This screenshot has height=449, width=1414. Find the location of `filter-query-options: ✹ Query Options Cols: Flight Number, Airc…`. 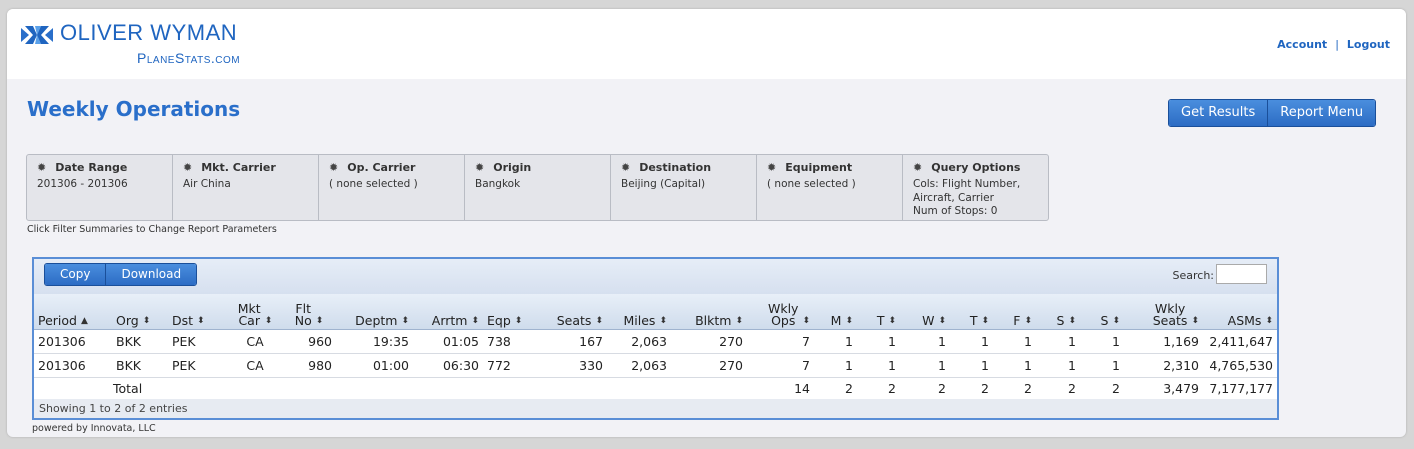

filter-query-options: ✹ Query Options Cols: Flight Number, Airc… is located at coordinates (975, 187).